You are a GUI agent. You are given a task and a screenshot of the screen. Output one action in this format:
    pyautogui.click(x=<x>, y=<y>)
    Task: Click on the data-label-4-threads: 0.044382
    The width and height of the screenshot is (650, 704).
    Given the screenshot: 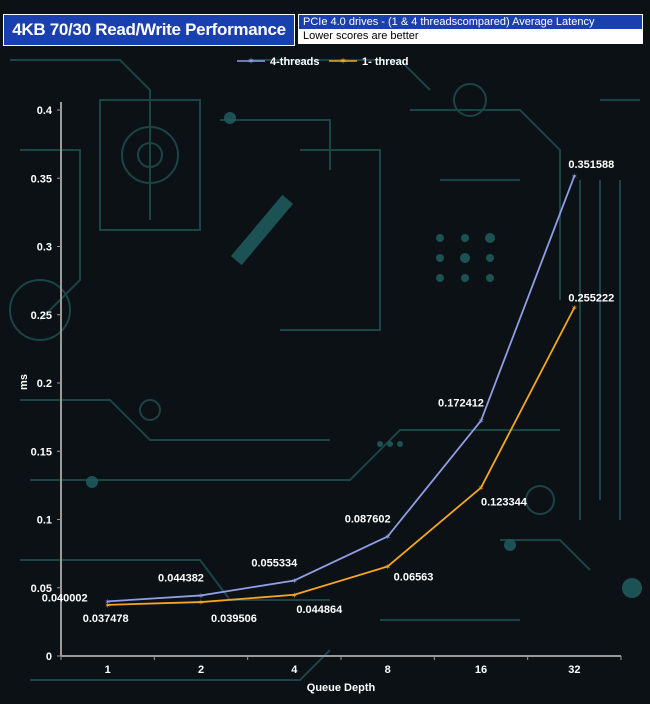 What is the action you would take?
    pyautogui.click(x=181, y=578)
    